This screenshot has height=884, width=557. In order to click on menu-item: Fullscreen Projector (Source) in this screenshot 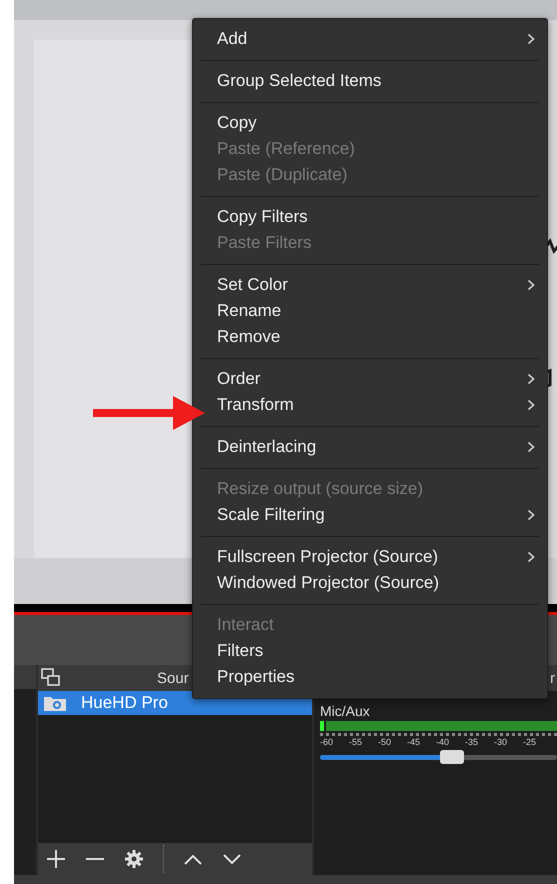, I will do `click(370, 557)`.